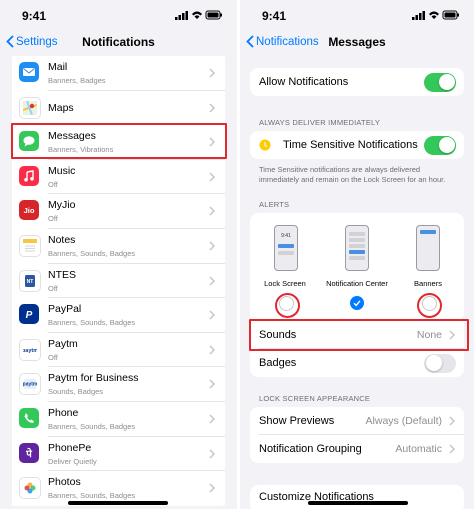  I want to click on svg-text: paytm, so click(30, 351).